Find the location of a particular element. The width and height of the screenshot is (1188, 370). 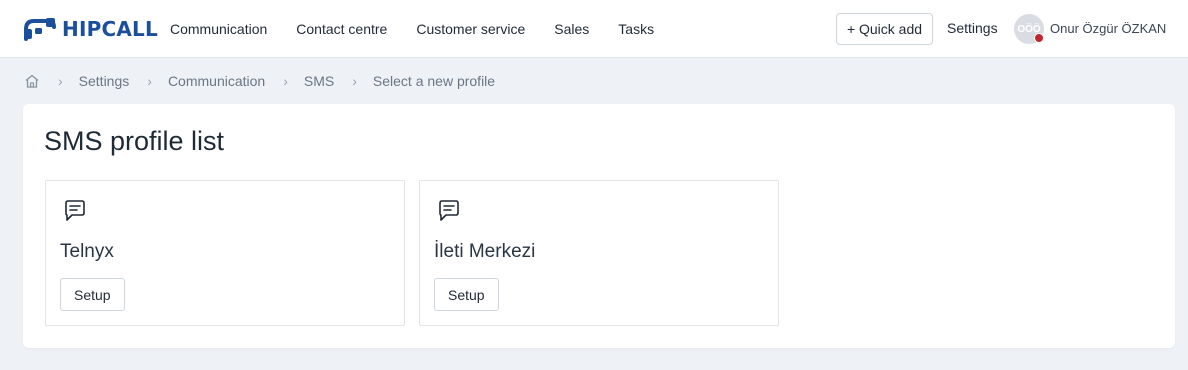

nav-item-tasks: Tasks is located at coordinates (636, 29).